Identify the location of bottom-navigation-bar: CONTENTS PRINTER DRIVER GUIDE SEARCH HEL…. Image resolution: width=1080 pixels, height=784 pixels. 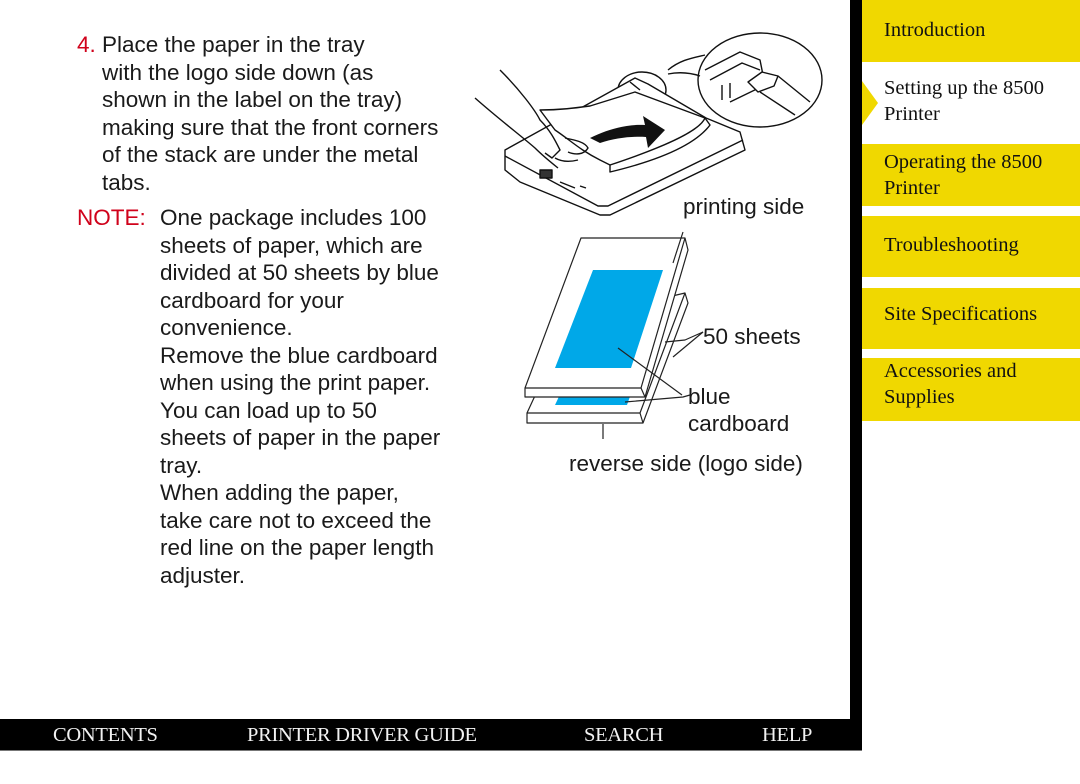
(431, 735).